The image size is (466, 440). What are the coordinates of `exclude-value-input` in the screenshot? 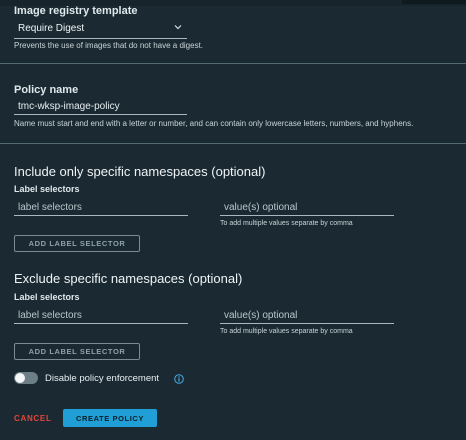 It's located at (307, 315).